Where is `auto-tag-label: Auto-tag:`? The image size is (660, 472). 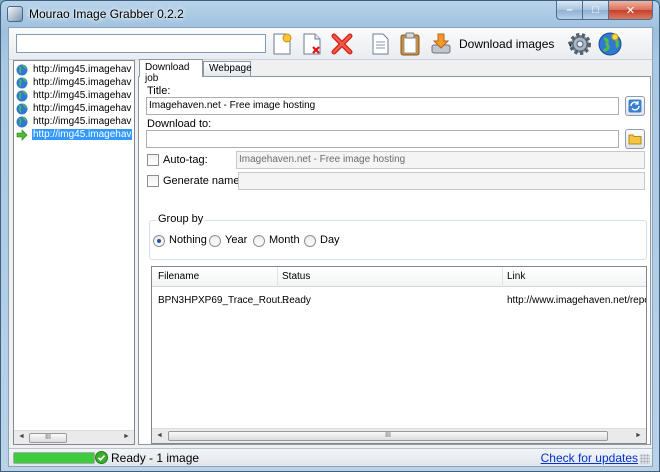 auto-tag-label: Auto-tag: is located at coordinates (185, 160).